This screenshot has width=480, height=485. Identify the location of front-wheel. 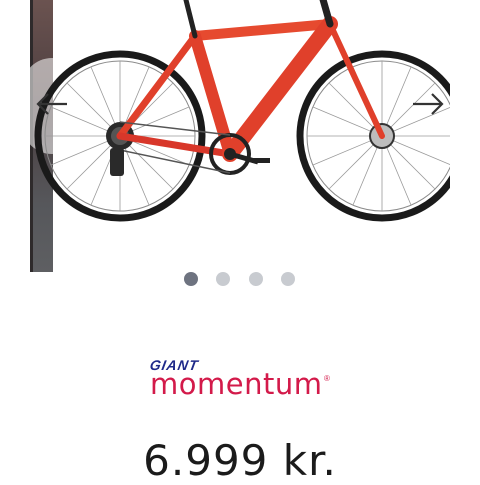
(373, 136).